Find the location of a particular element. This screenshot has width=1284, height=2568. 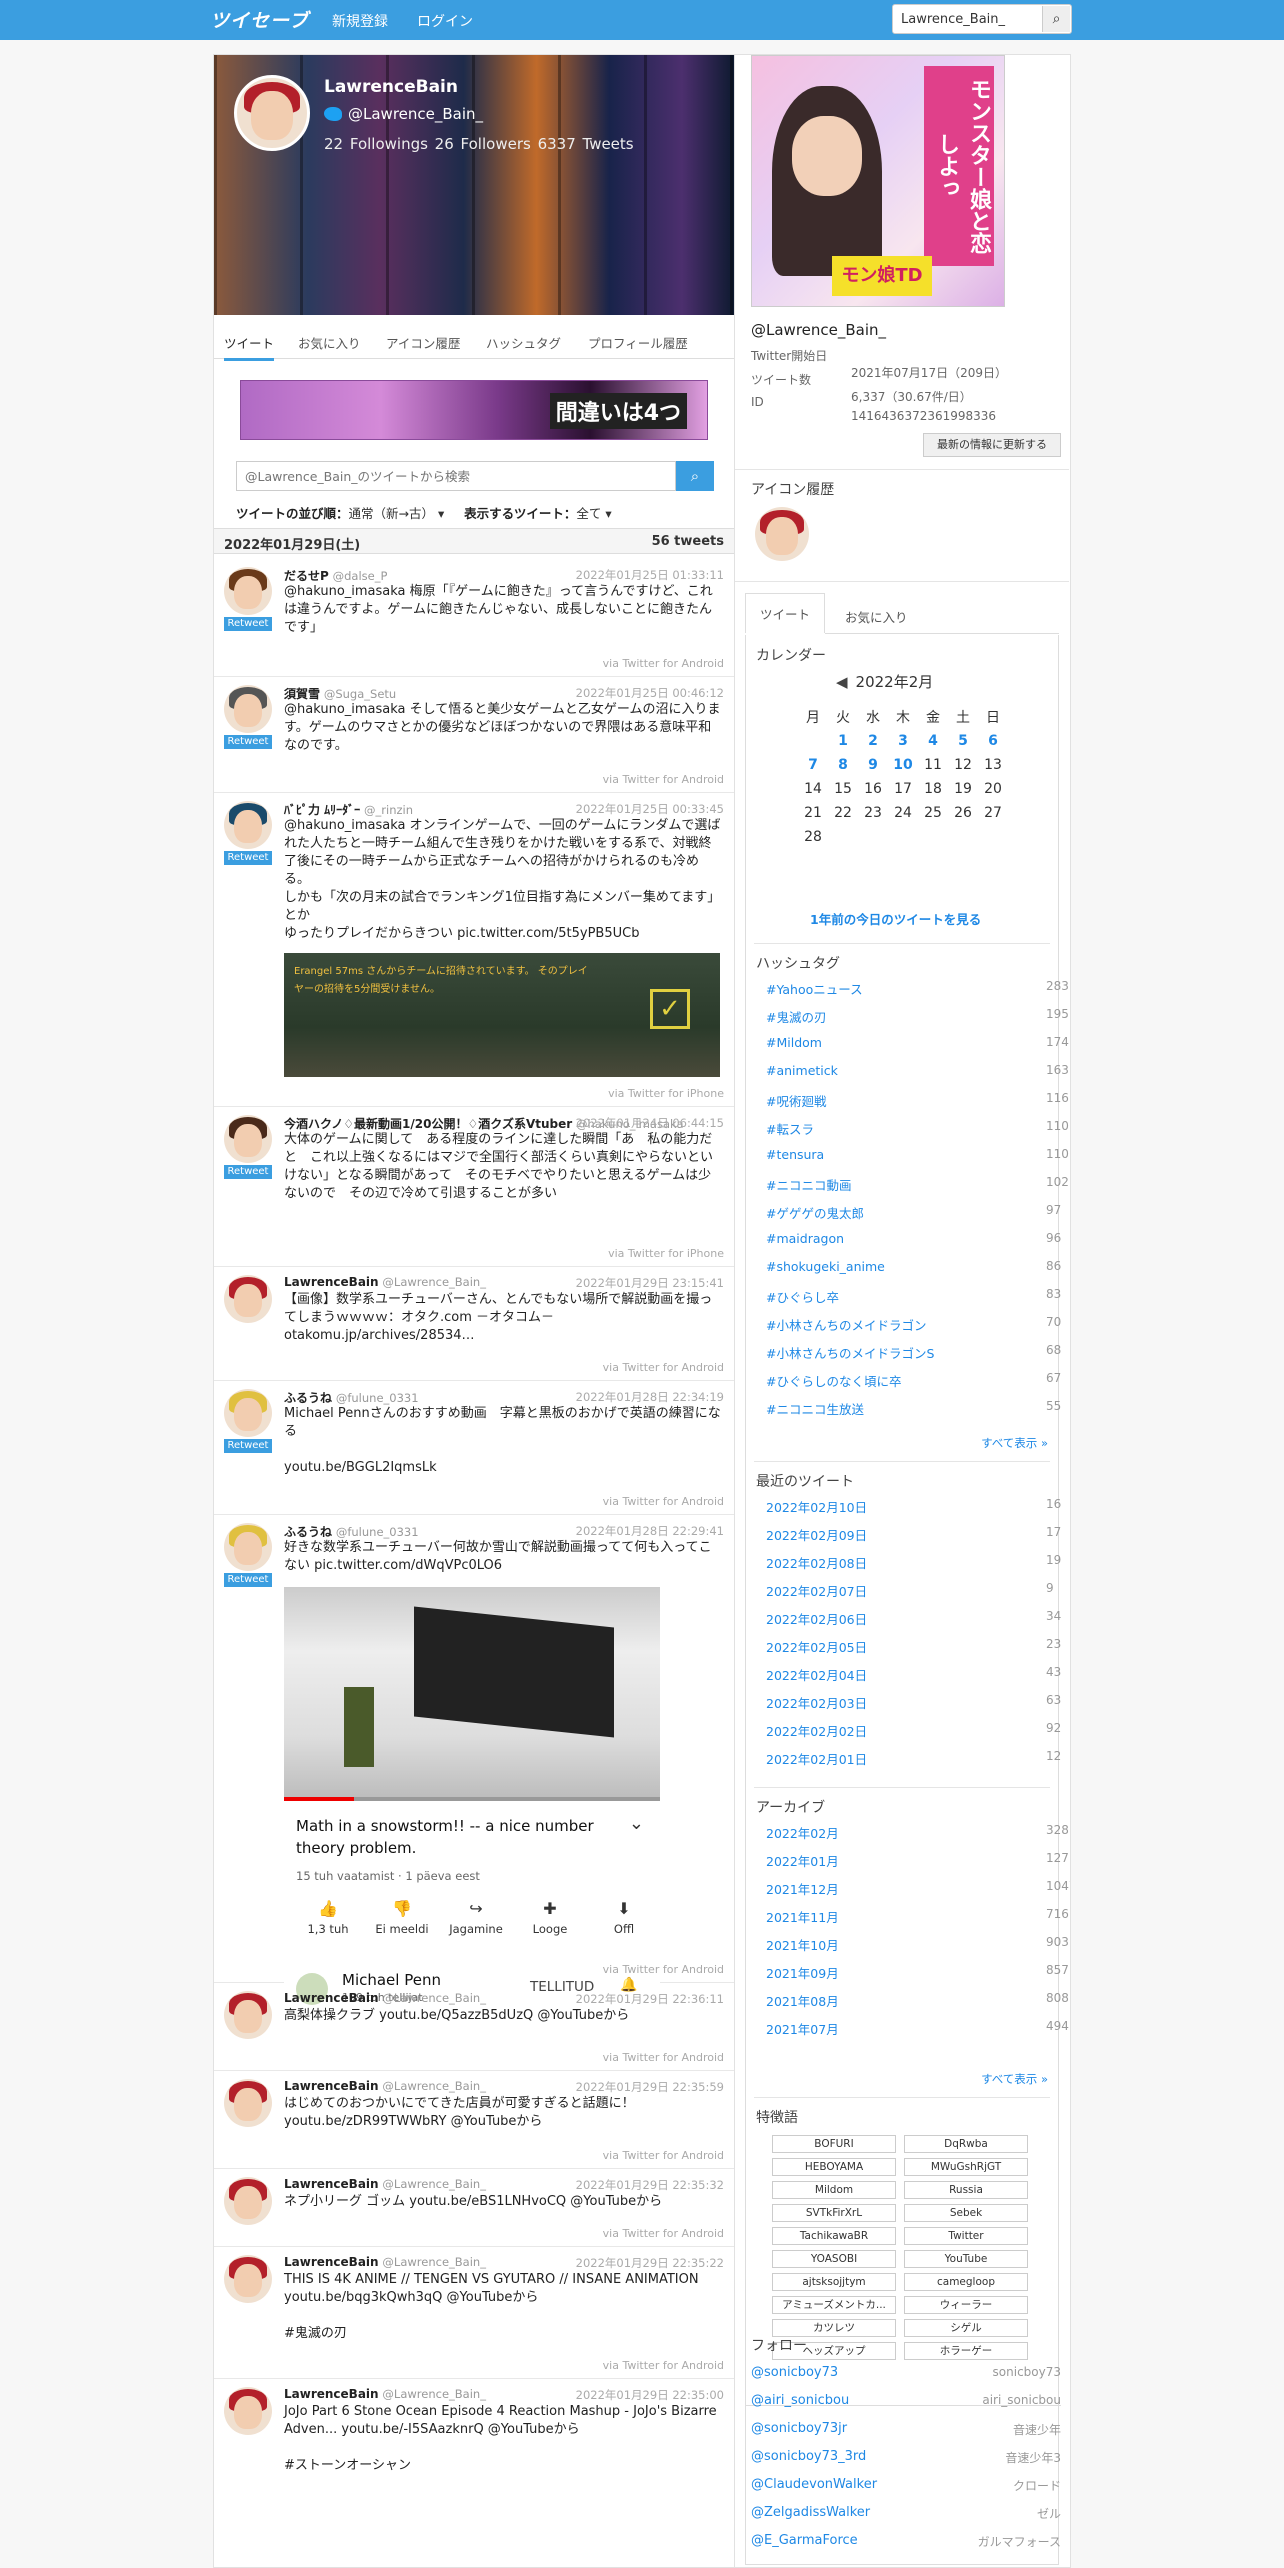

hashtag-item: #ゲゲゲの鬼太郎 97 is located at coordinates (913, 1212).